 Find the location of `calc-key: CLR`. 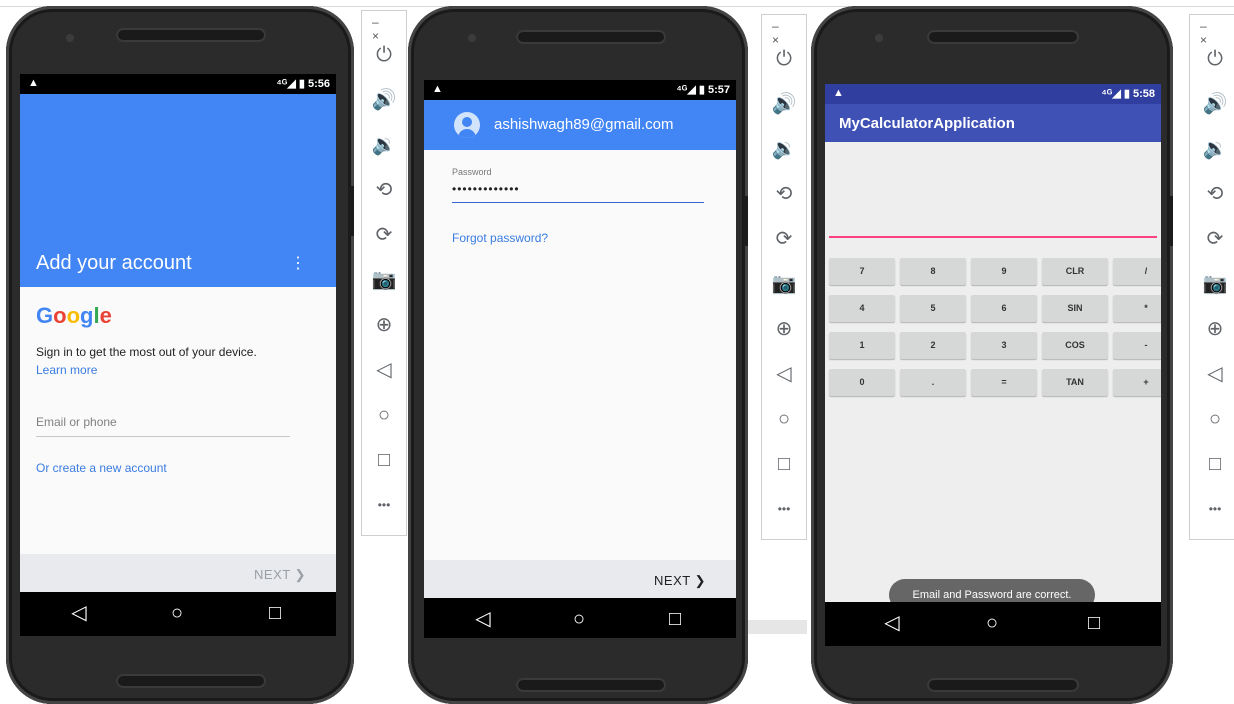

calc-key: CLR is located at coordinates (1075, 271).